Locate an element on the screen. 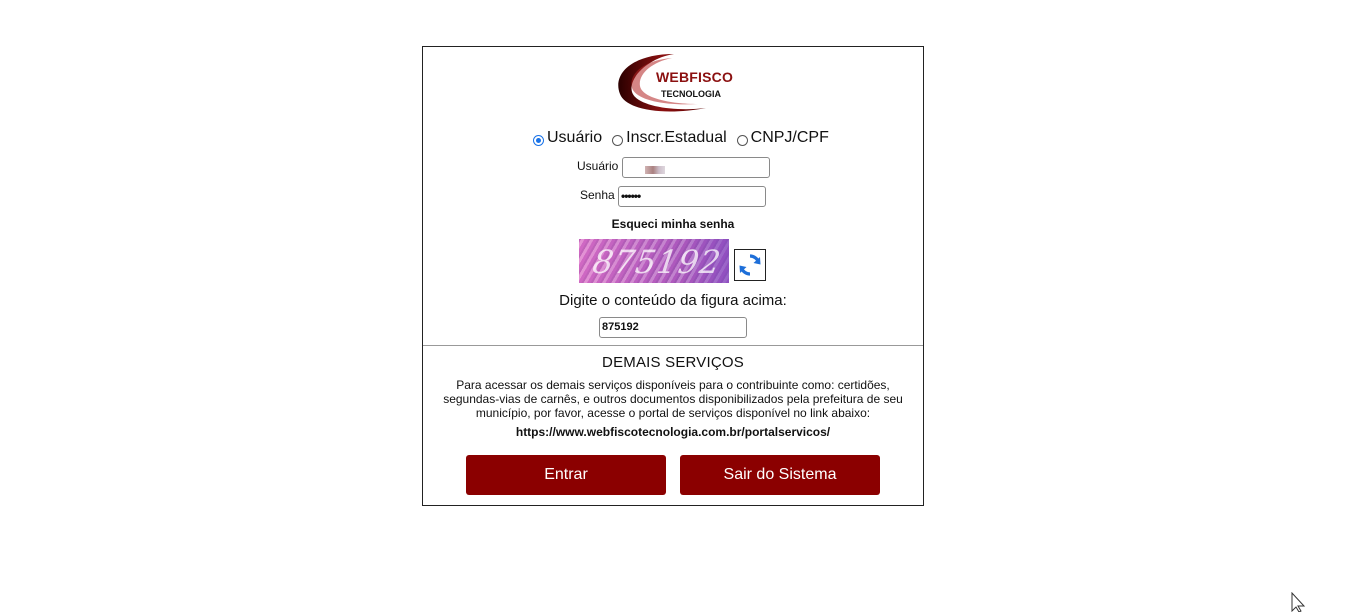 This screenshot has height=612, width=1347. exit-system-button: Sair do Sistema is located at coordinates (780, 475).